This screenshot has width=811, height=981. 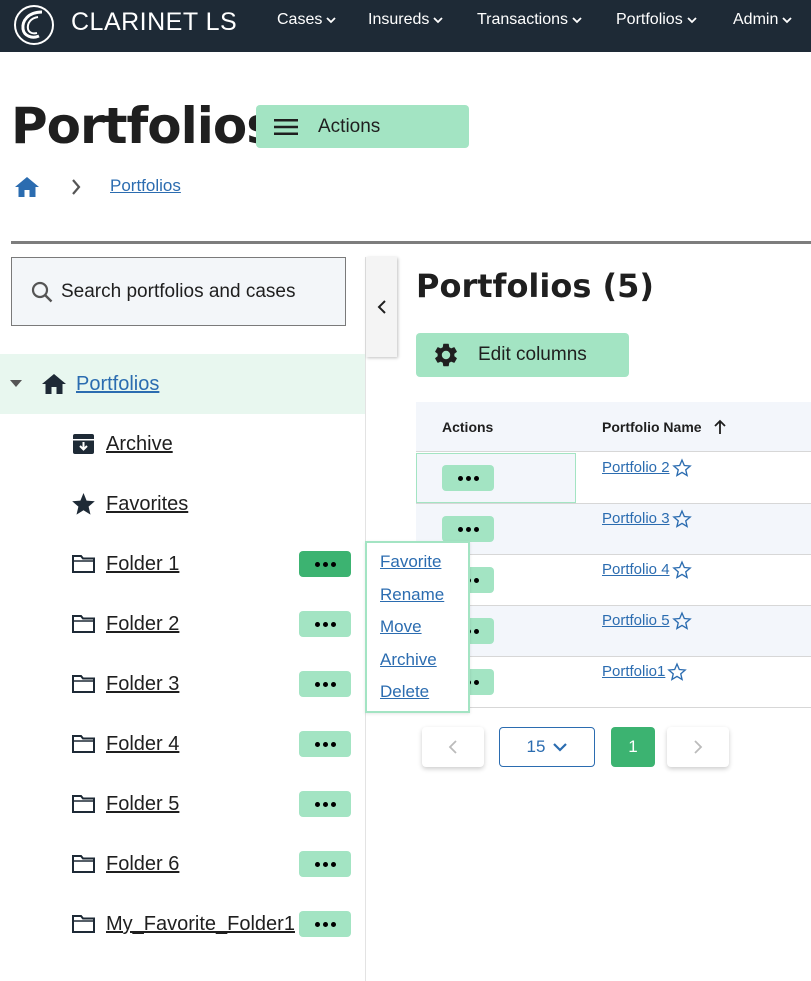 What do you see at coordinates (522, 19) in the screenshot?
I see `nav-transactions-label: Transactions` at bounding box center [522, 19].